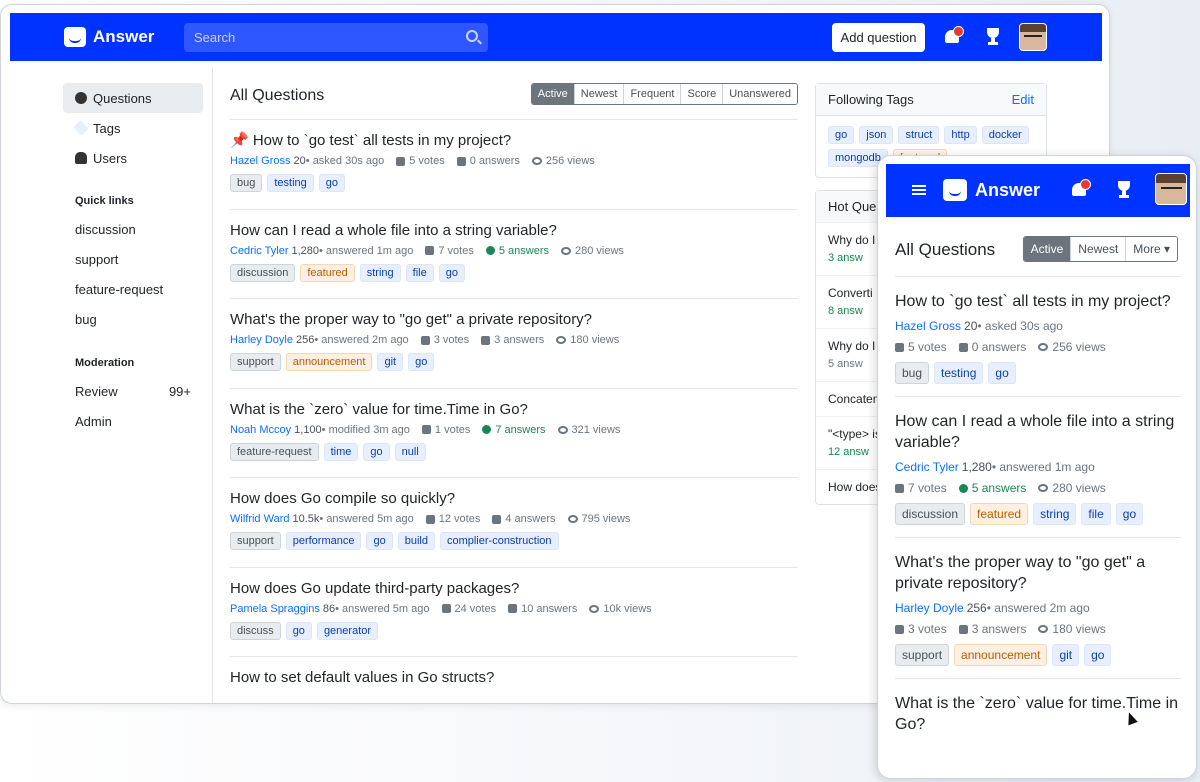 Image resolution: width=1200 pixels, height=782 pixels. Describe the element at coordinates (992, 629) in the screenshot. I see `answers-count: 3 answers` at that location.